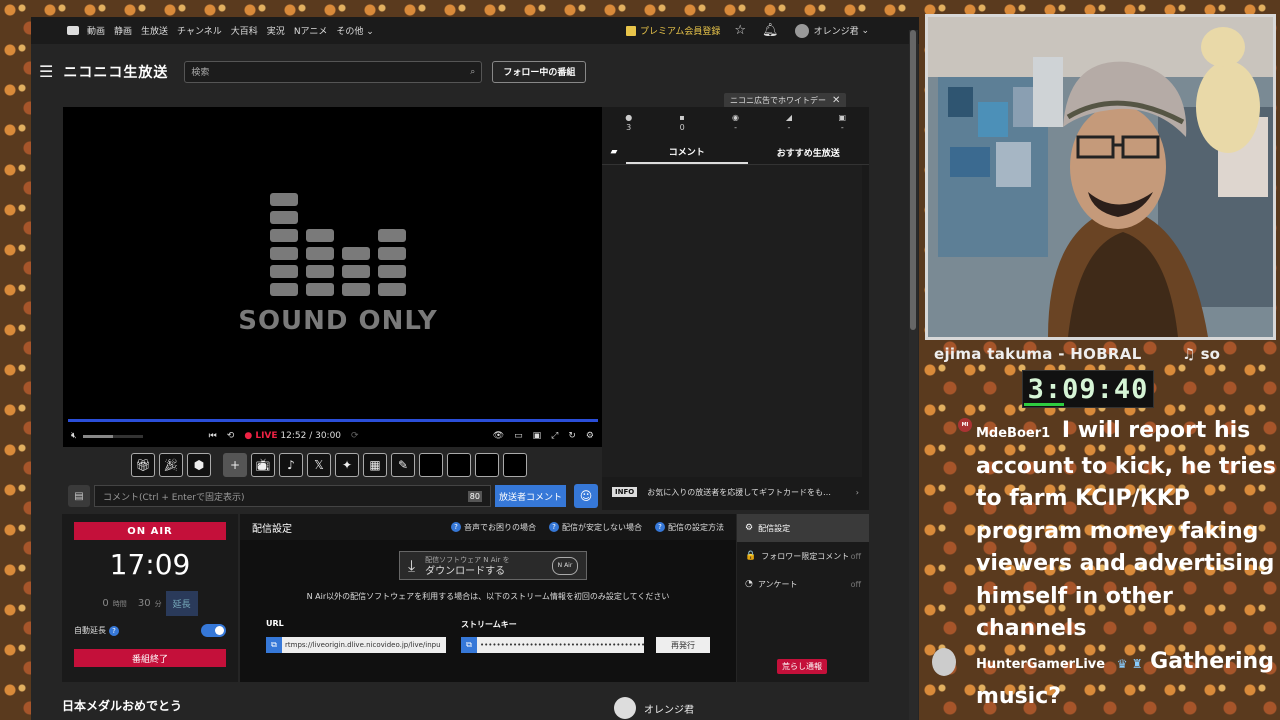 This screenshot has width=1280, height=720. I want to click on close-icon: ✕, so click(836, 100).